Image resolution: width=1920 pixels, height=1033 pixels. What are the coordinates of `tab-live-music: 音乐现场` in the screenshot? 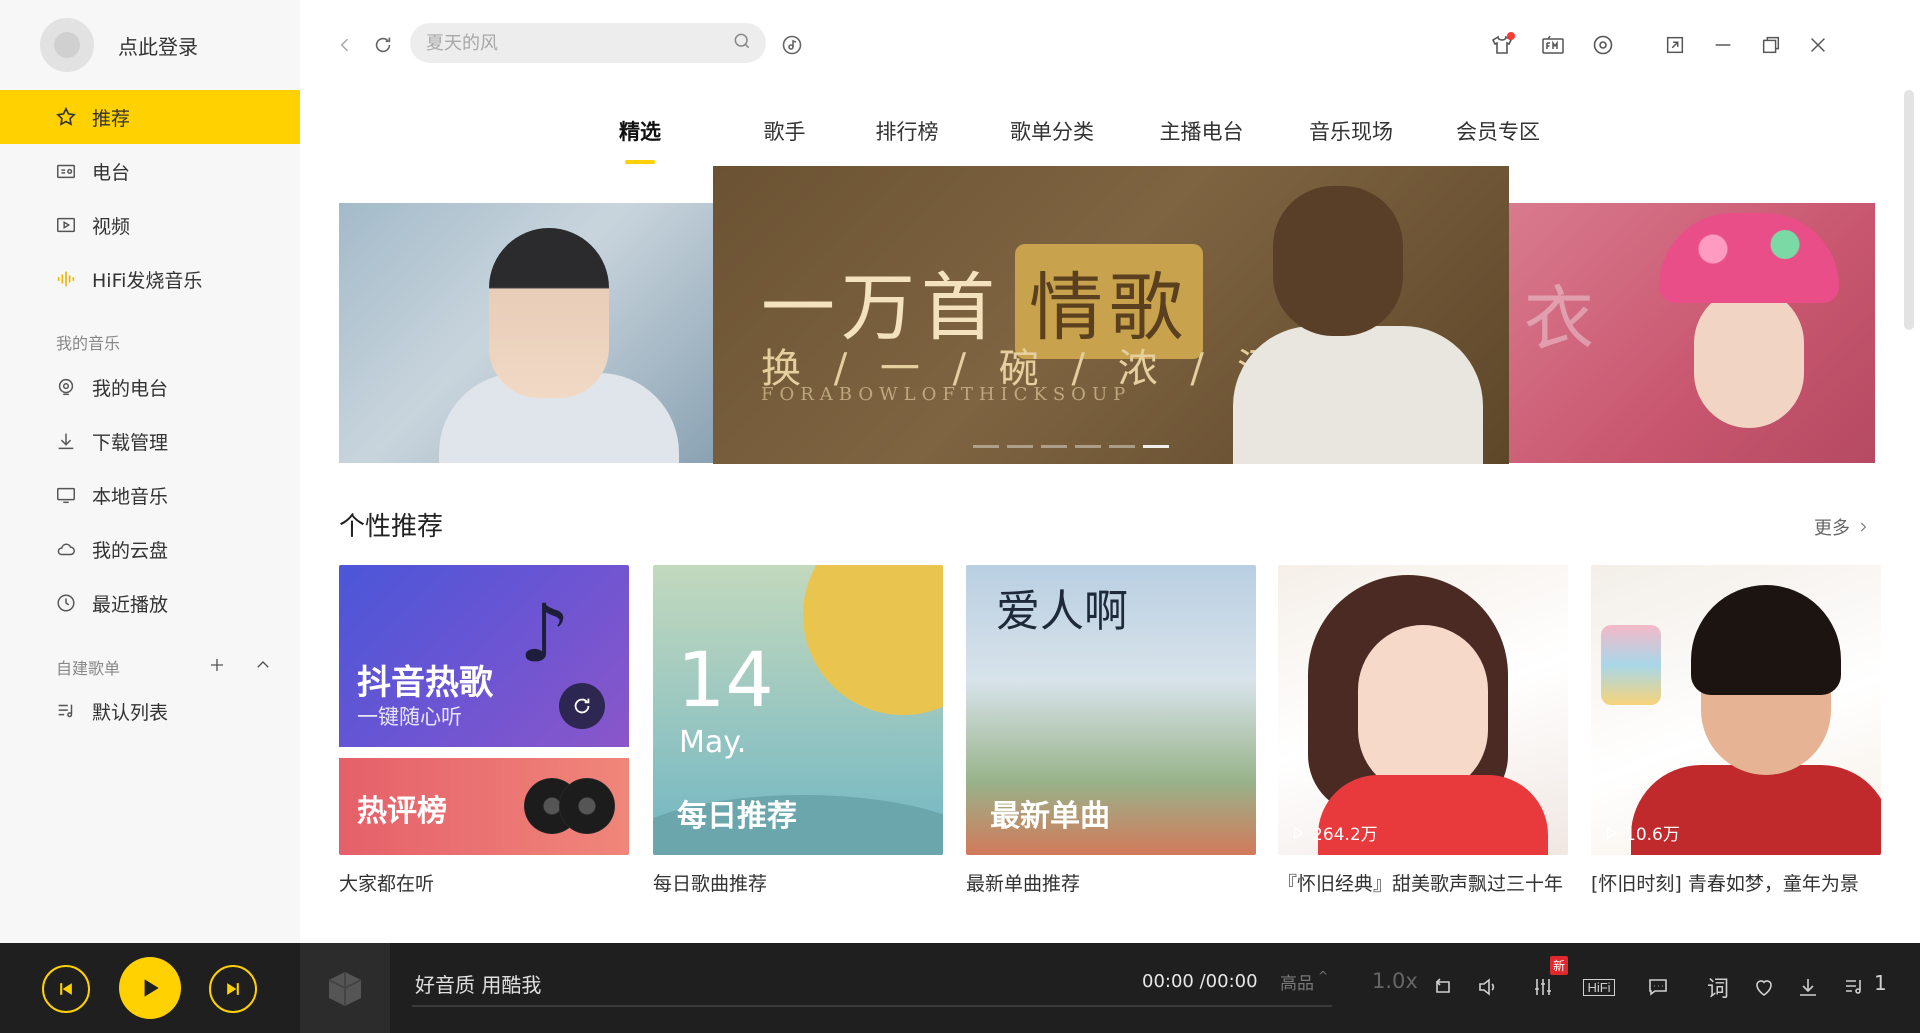 It's located at (1351, 131).